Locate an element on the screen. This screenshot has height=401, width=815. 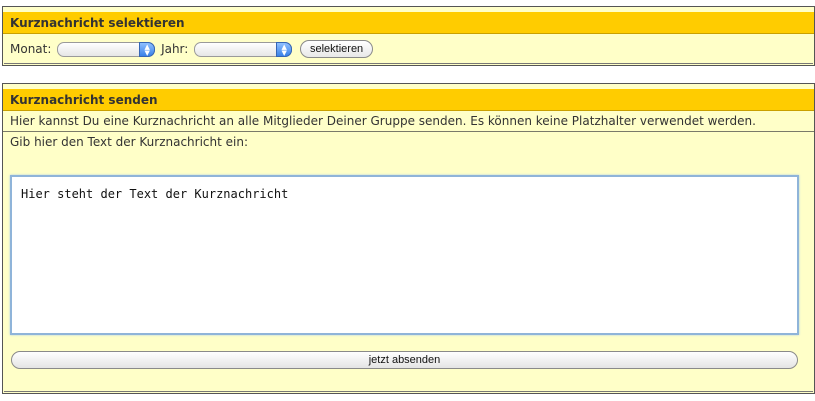
year-label: Jahr: is located at coordinates (175, 49).